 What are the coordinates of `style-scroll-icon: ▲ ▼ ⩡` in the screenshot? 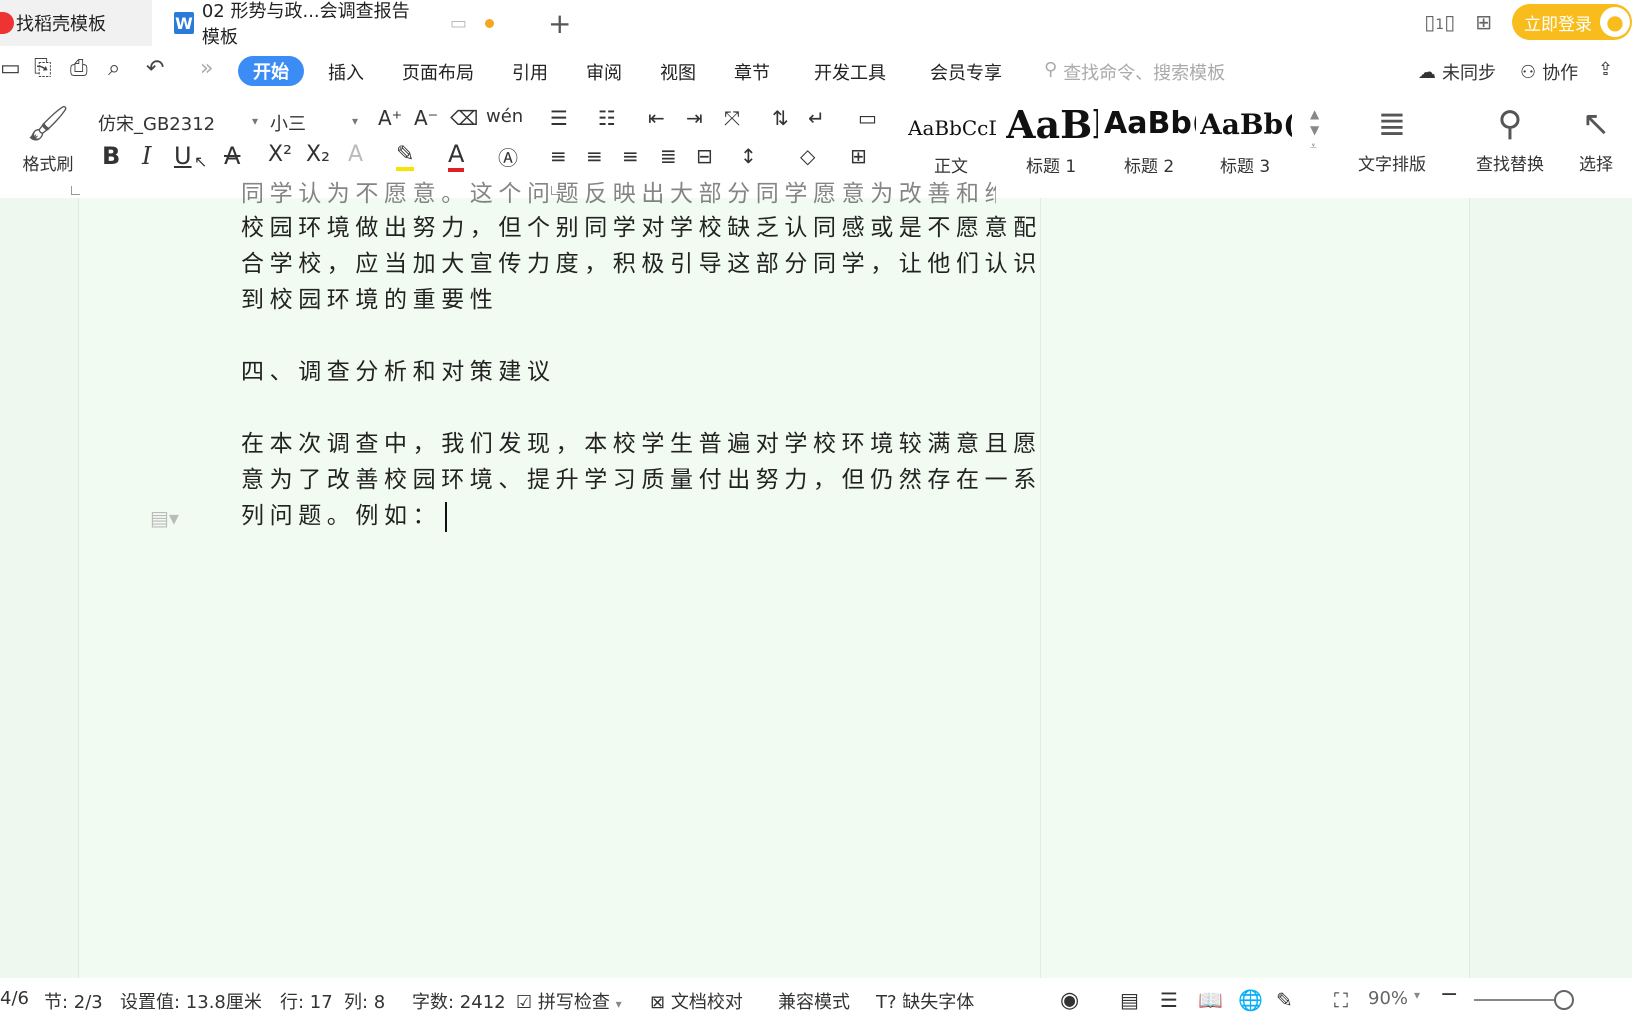 It's located at (1314, 130).